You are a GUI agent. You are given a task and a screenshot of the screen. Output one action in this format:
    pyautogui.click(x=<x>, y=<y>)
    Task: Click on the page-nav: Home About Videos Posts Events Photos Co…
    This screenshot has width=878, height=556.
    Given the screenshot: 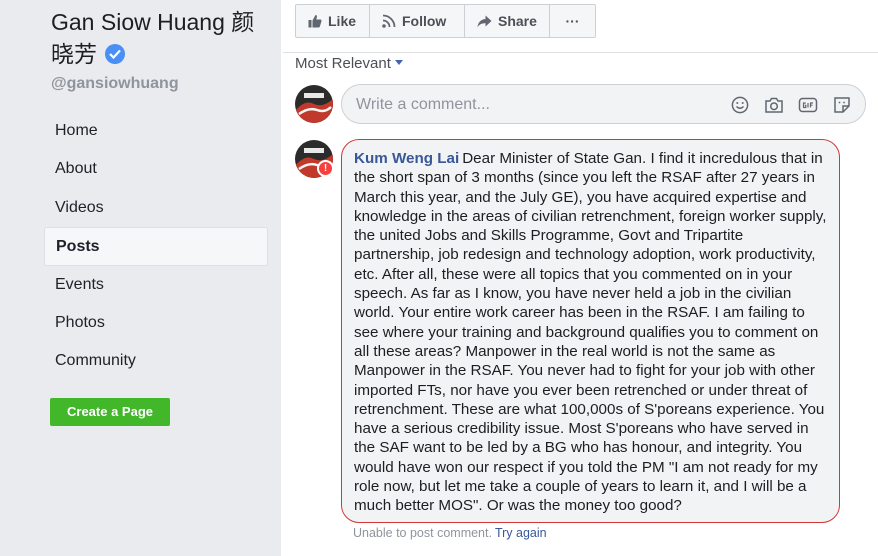 What is the action you would take?
    pyautogui.click(x=156, y=246)
    